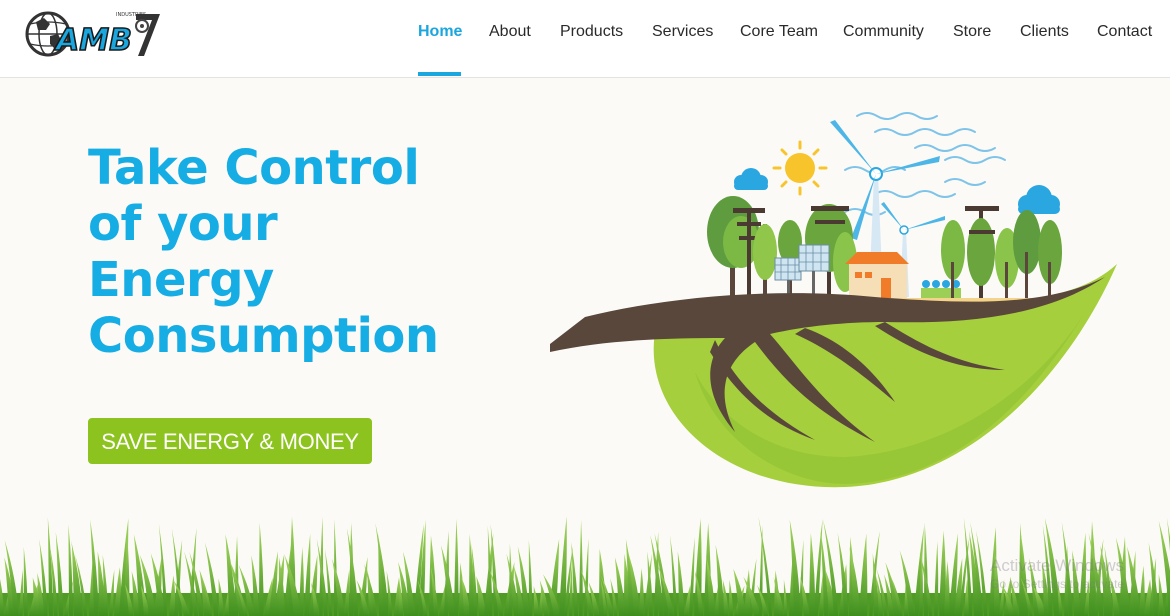 The height and width of the screenshot is (616, 1170). I want to click on watermark-line-1: Activate Windows, so click(1057, 565).